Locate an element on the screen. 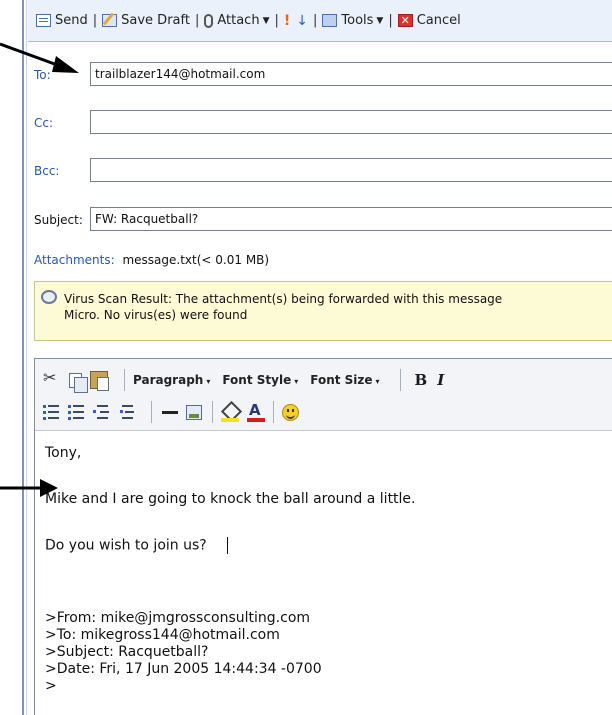  annotation-arrows is located at coordinates (39, 269).